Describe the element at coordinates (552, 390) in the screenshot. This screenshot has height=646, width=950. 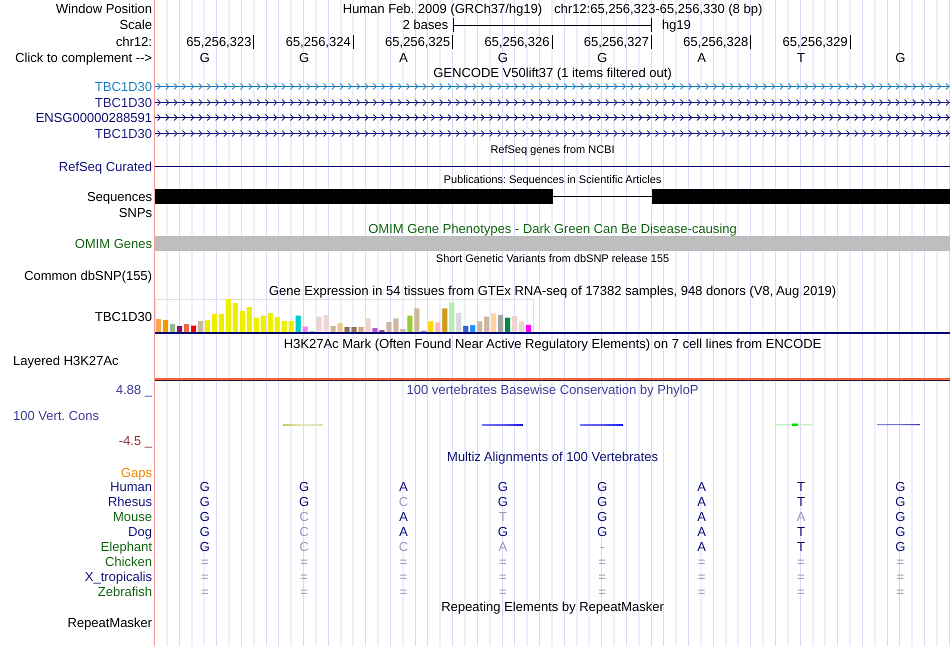
I see `track-title: 100 vertebrates Basewise Conservation by PhyloP` at that location.